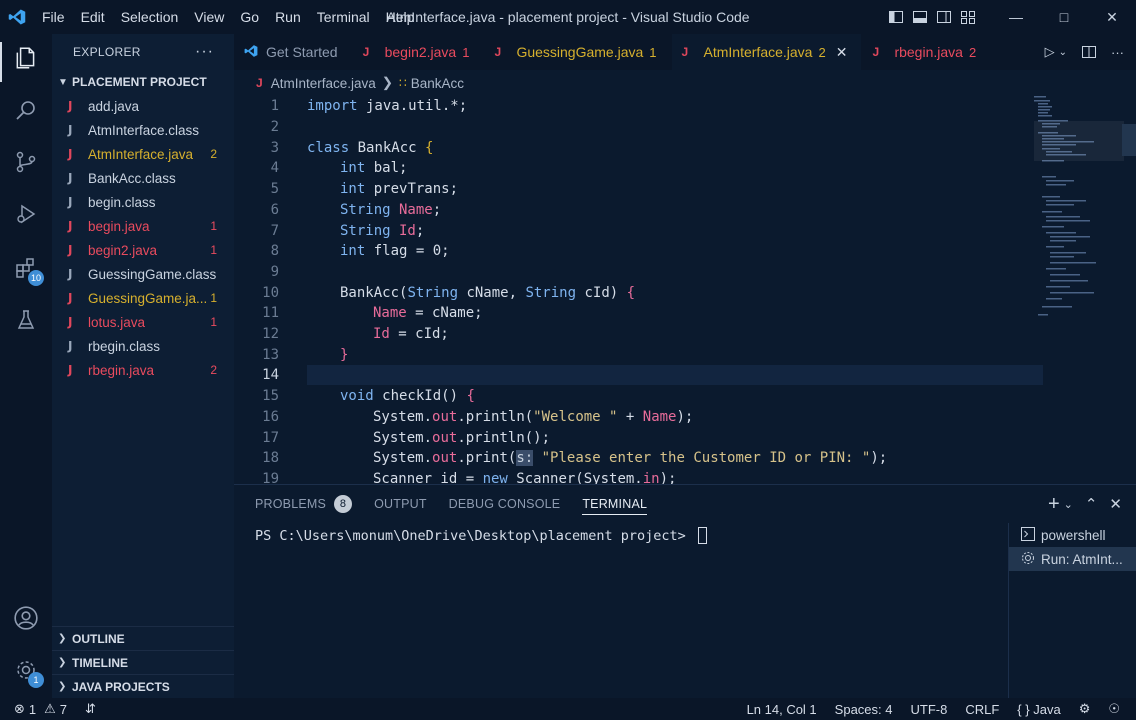 Image resolution: width=1136 pixels, height=720 pixels. Describe the element at coordinates (403, 416) in the screenshot. I see `code-token: System.` at that location.